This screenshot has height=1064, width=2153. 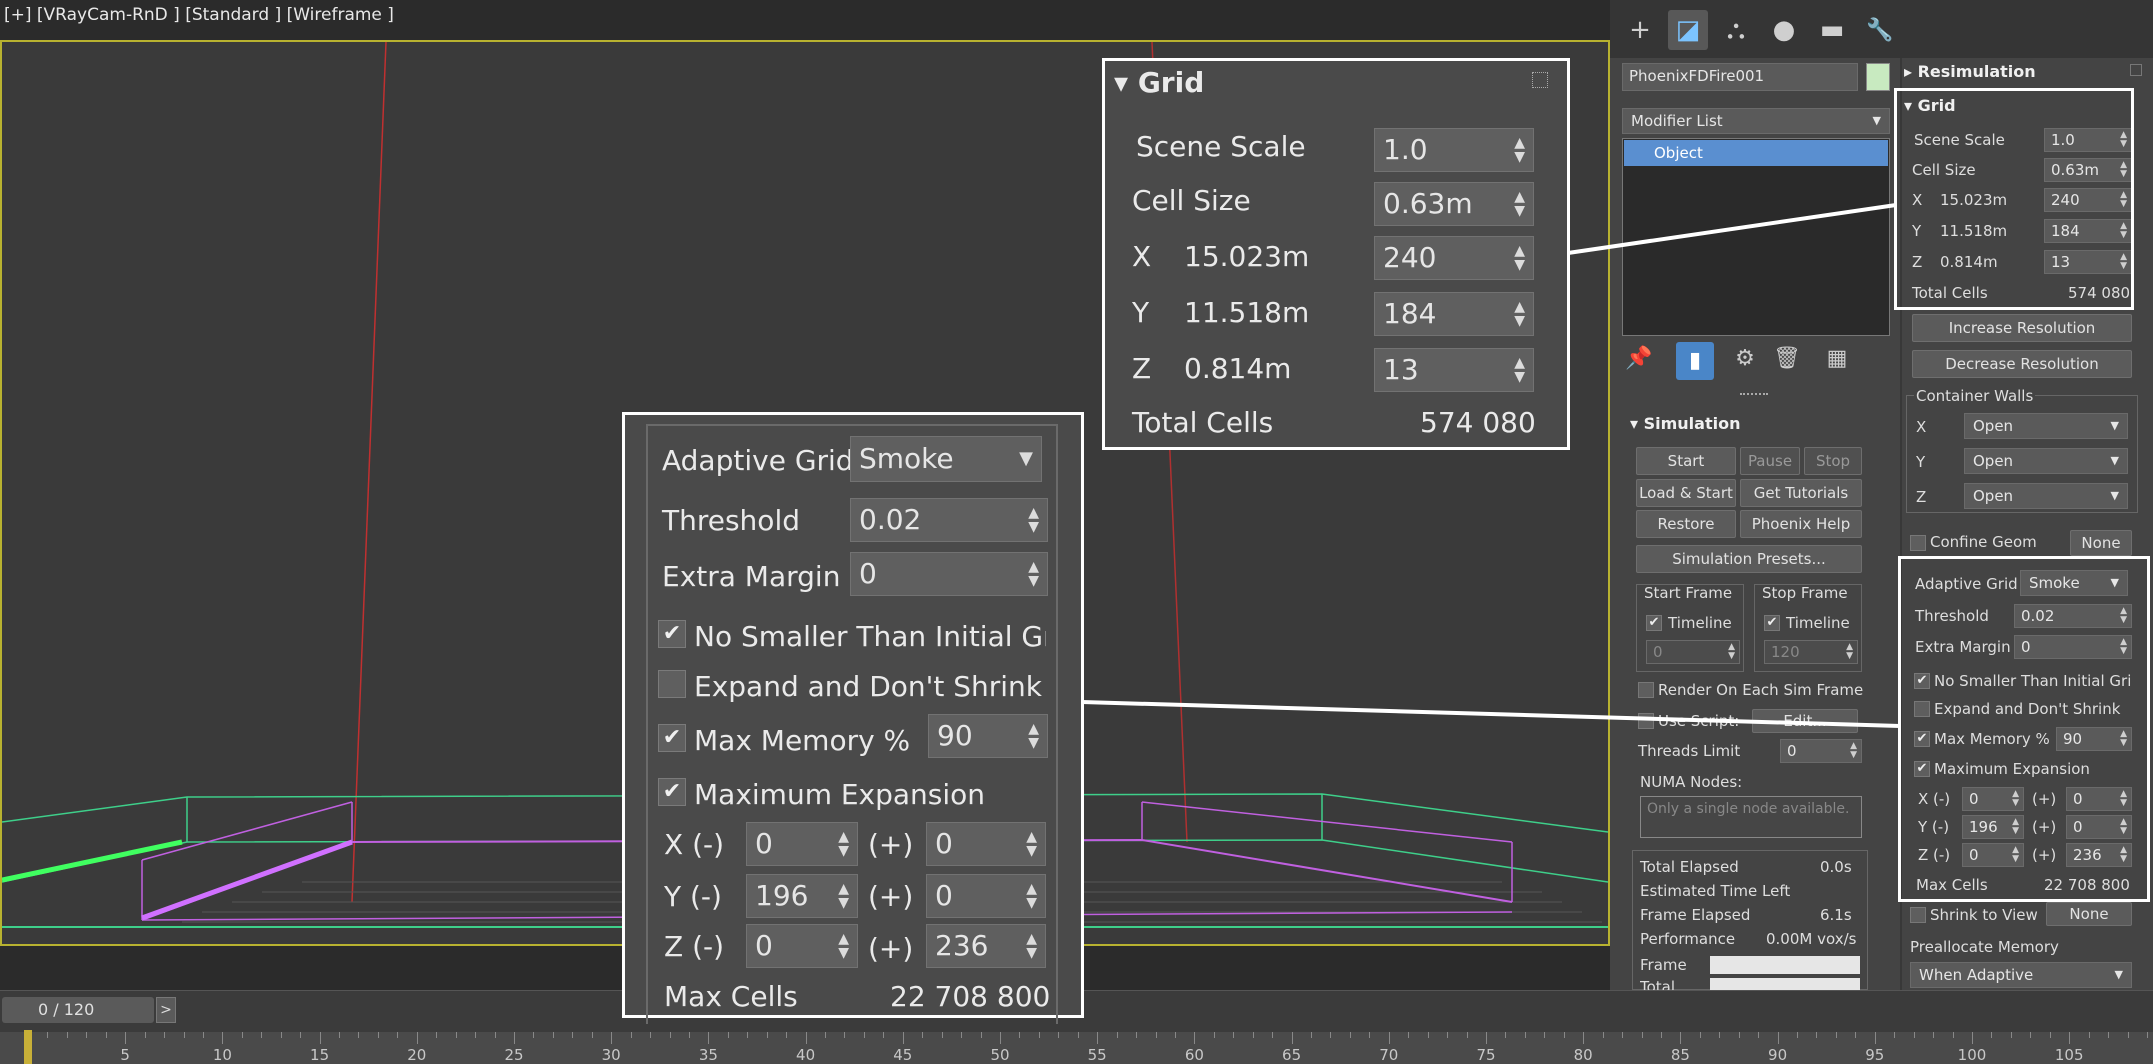 I want to click on zoom-z-minus-label: Z (-), so click(x=694, y=946).